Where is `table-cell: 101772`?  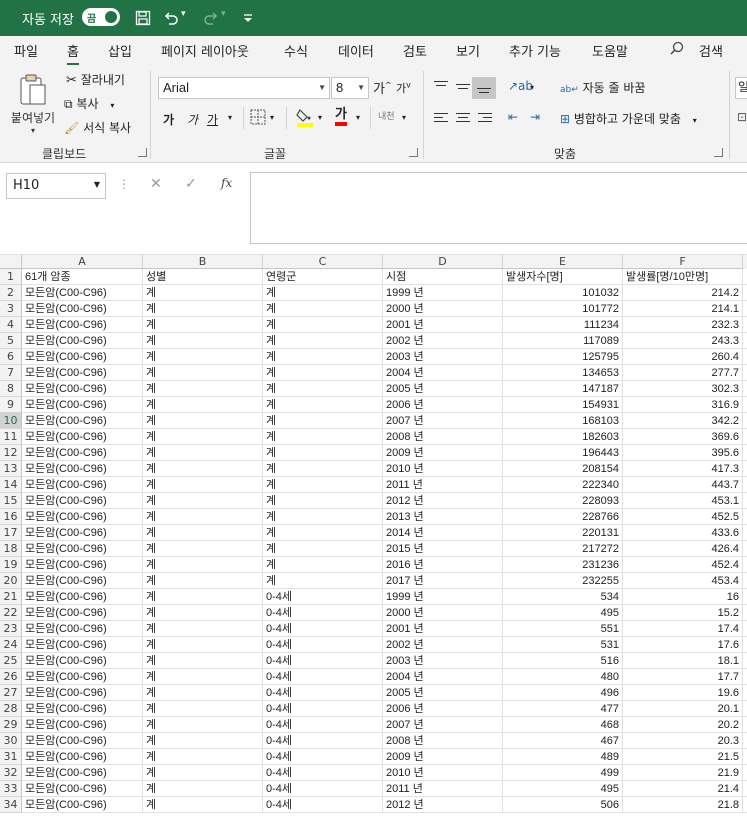 table-cell: 101772 is located at coordinates (563, 309).